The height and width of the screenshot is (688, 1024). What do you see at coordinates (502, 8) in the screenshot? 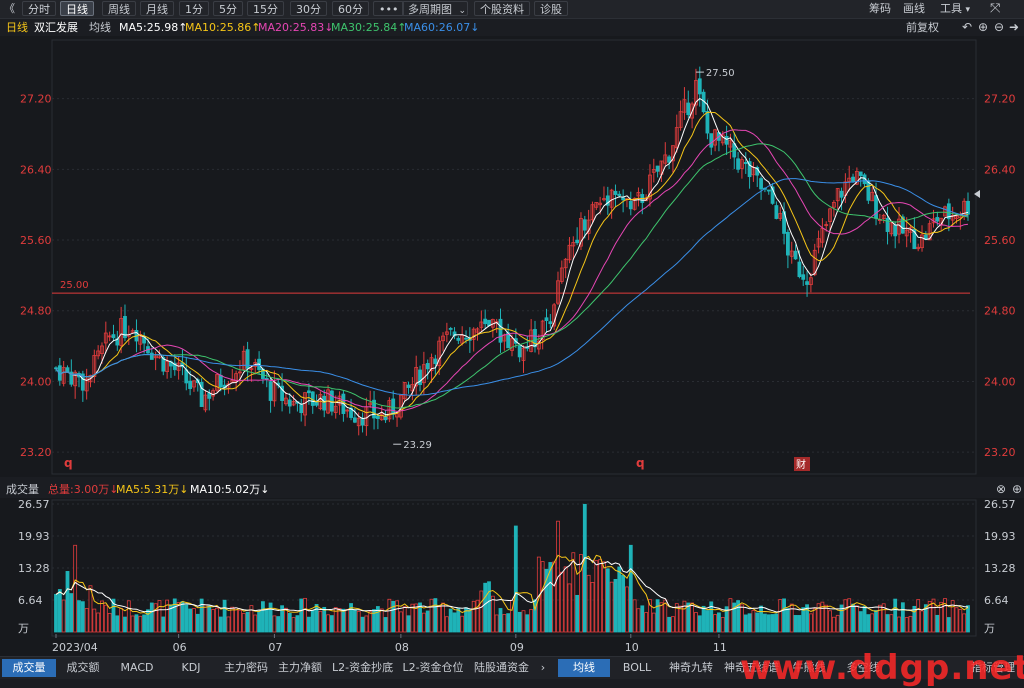
I see `stock-profile-button: 个股资料` at bounding box center [502, 8].